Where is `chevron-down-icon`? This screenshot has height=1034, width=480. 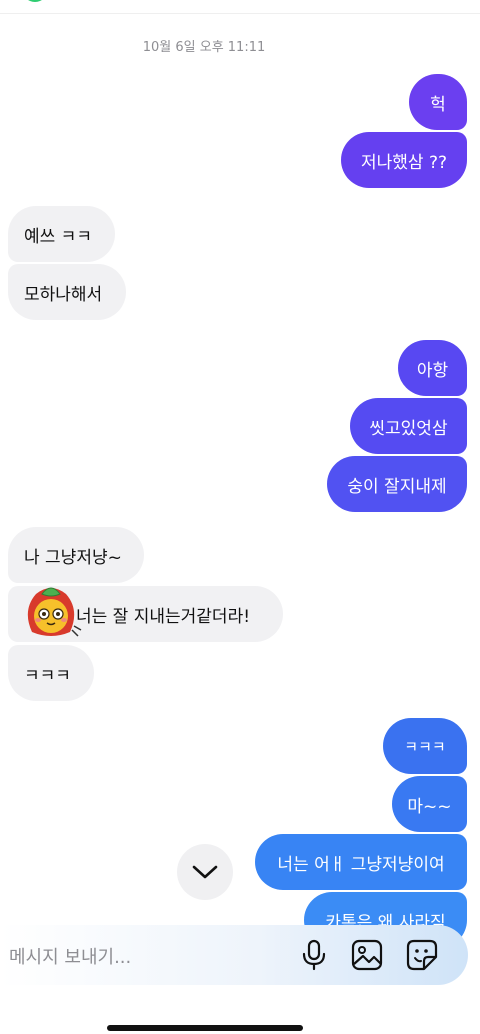 chevron-down-icon is located at coordinates (205, 872).